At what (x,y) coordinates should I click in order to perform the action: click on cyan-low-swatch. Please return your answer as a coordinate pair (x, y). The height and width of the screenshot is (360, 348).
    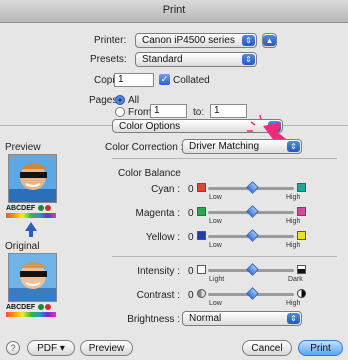
    Looking at the image, I should click on (201, 187).